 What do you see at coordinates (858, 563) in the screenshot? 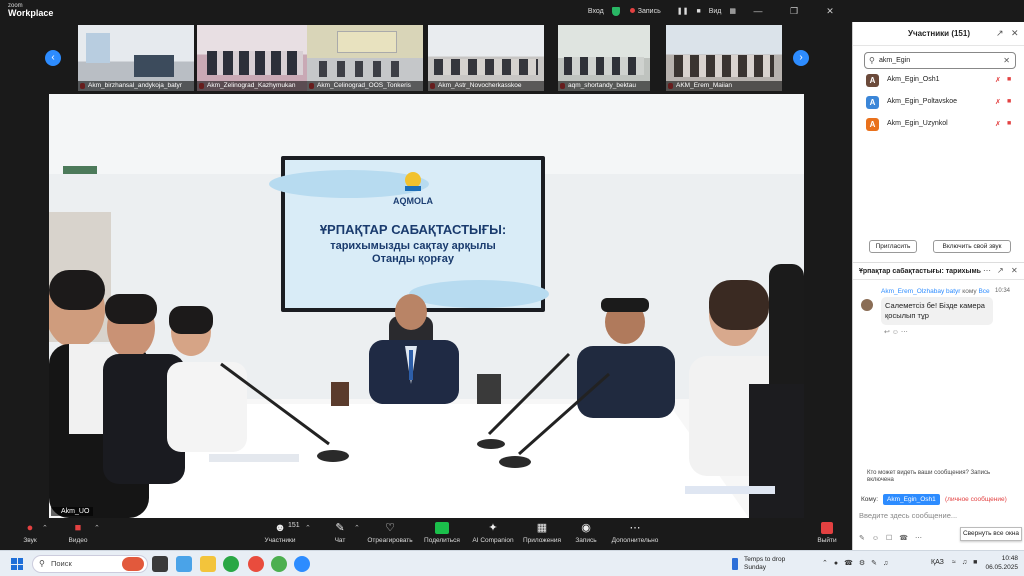
I see `system-tray: ⌃●☎⚙✎♫` at bounding box center [858, 563].